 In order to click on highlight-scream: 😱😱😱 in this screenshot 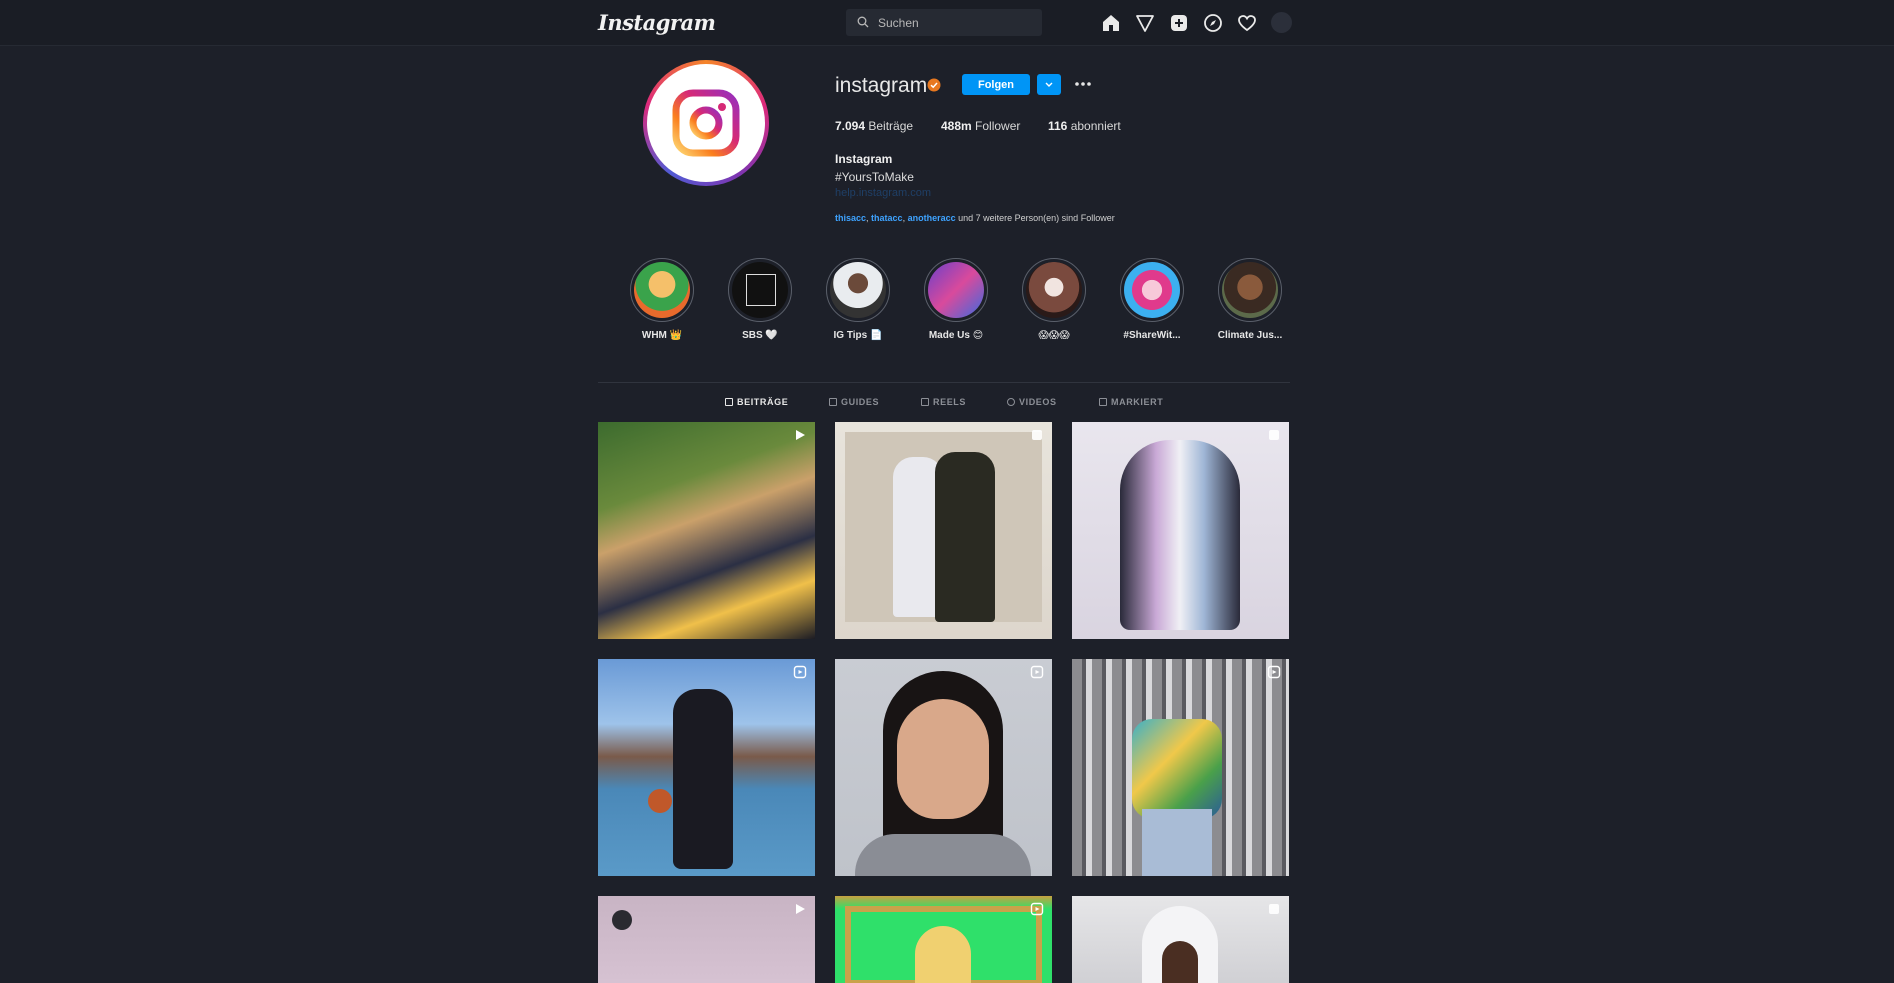, I will do `click(1054, 299)`.